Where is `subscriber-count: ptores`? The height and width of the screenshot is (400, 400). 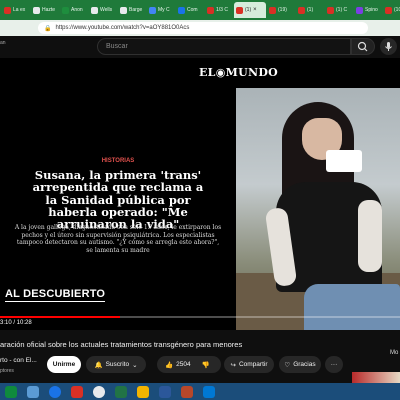 subscriber-count: ptores is located at coordinates (7, 371).